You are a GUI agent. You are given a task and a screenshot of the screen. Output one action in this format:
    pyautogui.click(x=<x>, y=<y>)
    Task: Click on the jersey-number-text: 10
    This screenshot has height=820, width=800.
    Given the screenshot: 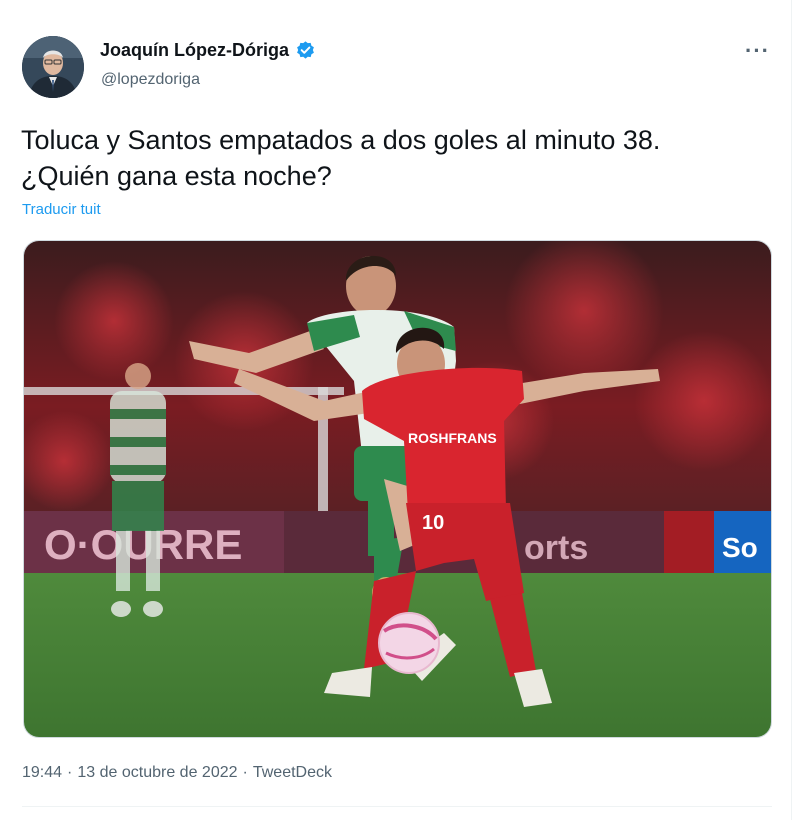 What is the action you would take?
    pyautogui.click(x=433, y=523)
    